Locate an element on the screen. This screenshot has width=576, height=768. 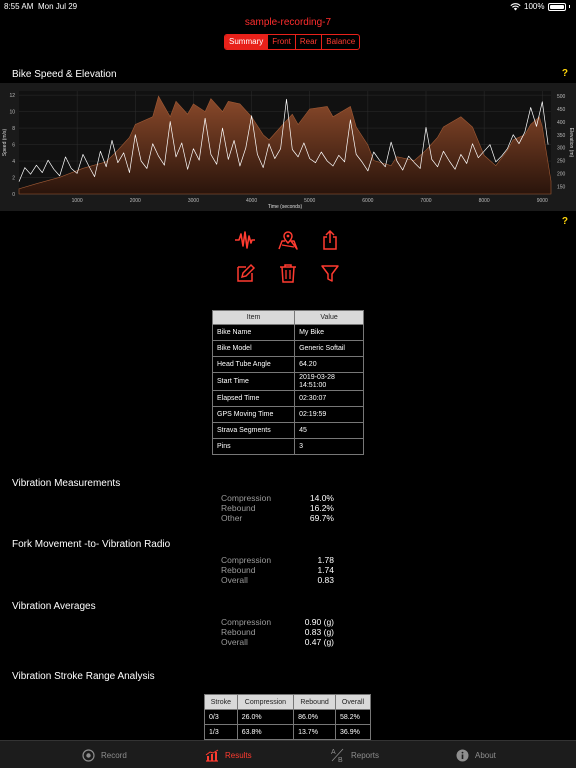
y2-tick-label: 350 is located at coordinates (561, 136).